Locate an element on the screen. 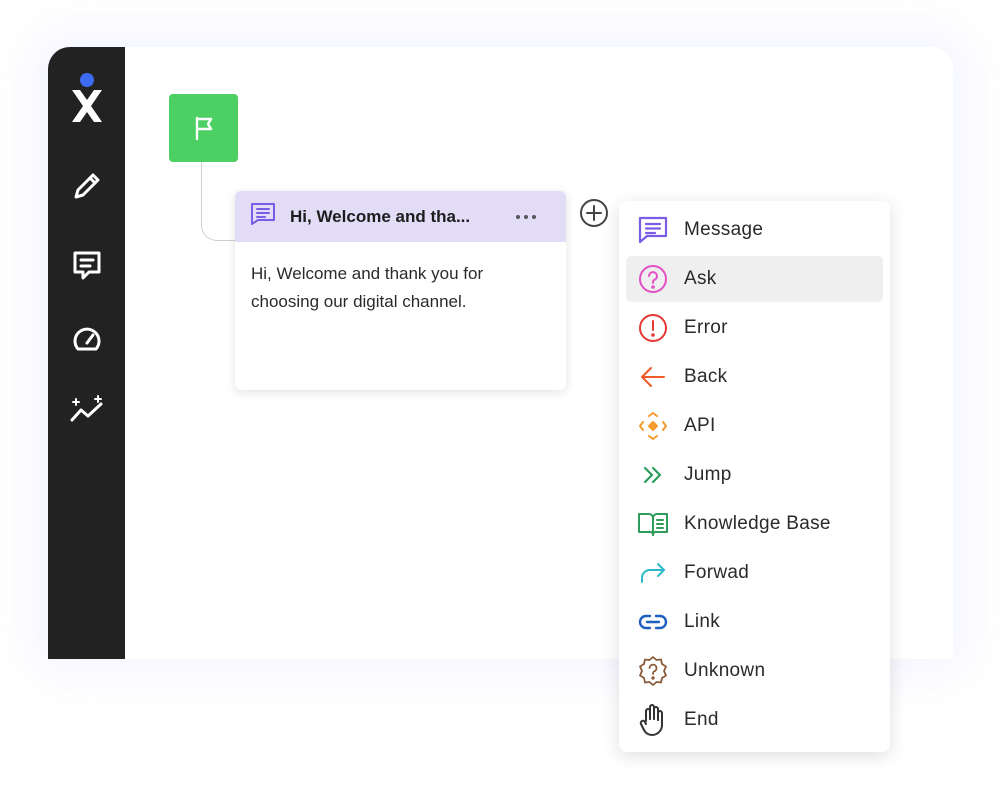 The height and width of the screenshot is (800, 1000). sidebar is located at coordinates (86, 353).